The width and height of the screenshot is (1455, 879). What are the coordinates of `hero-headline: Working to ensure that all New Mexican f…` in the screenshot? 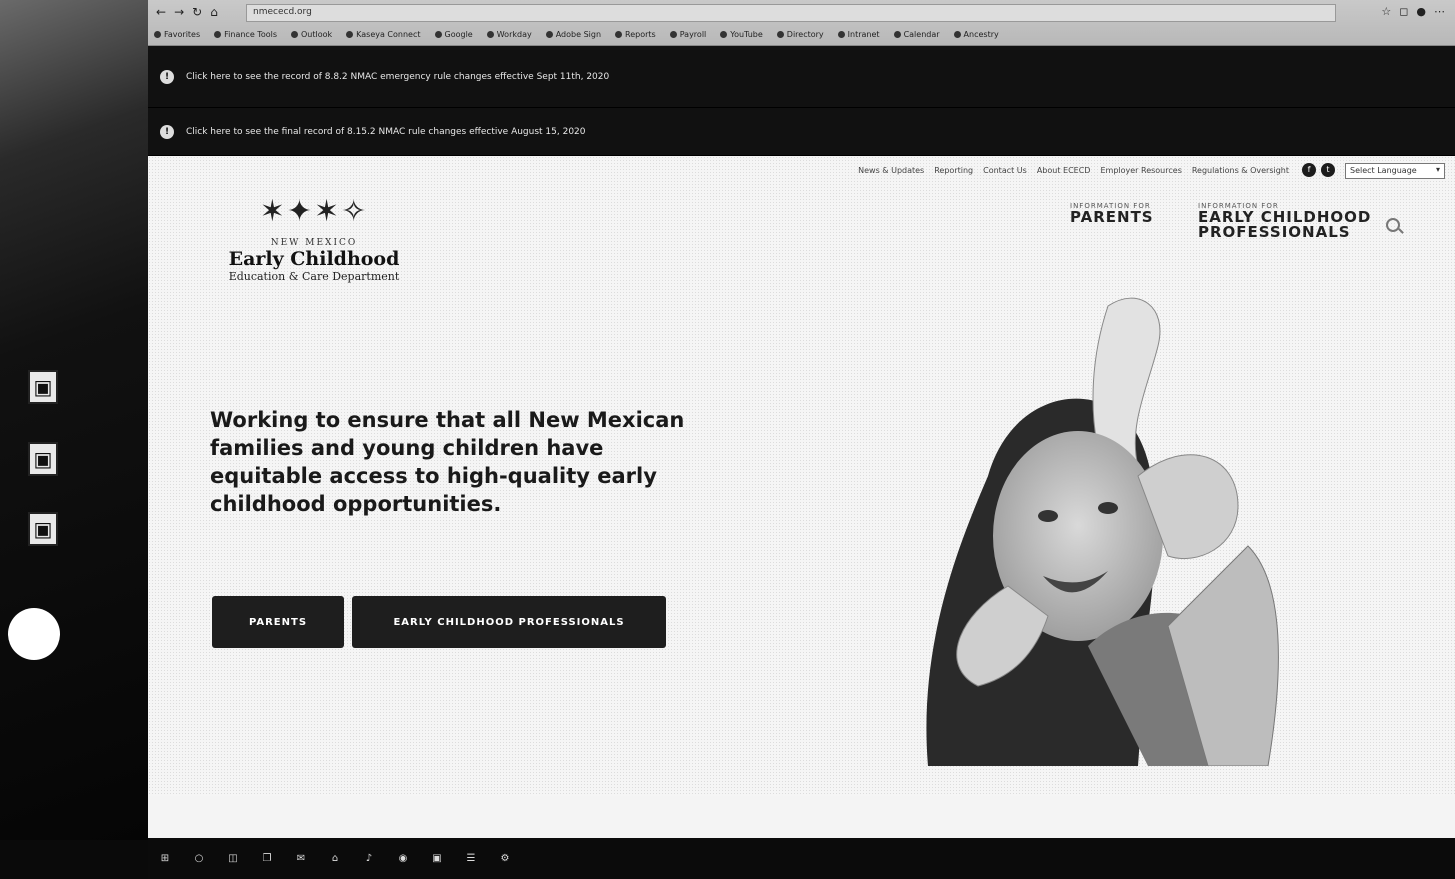 It's located at (447, 462).